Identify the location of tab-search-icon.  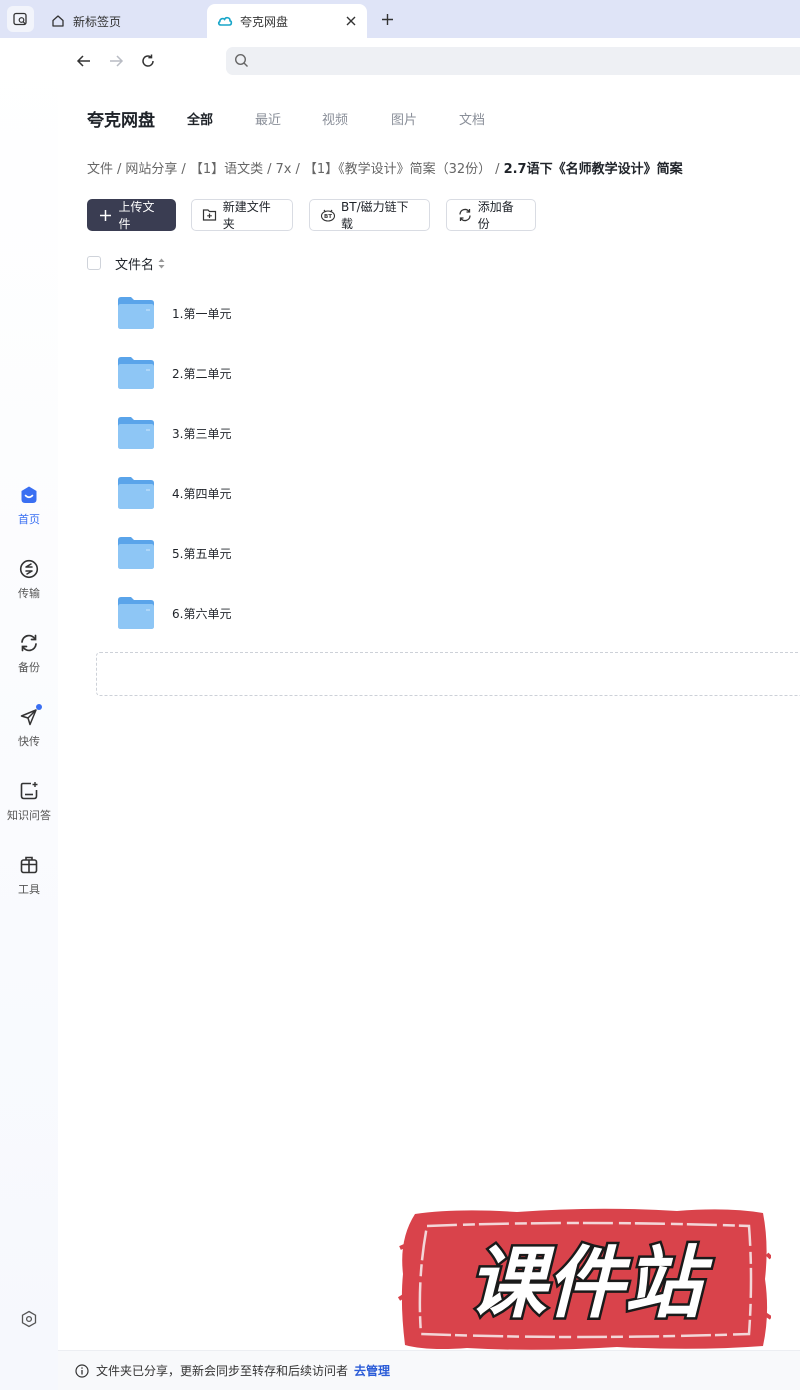
(20, 18).